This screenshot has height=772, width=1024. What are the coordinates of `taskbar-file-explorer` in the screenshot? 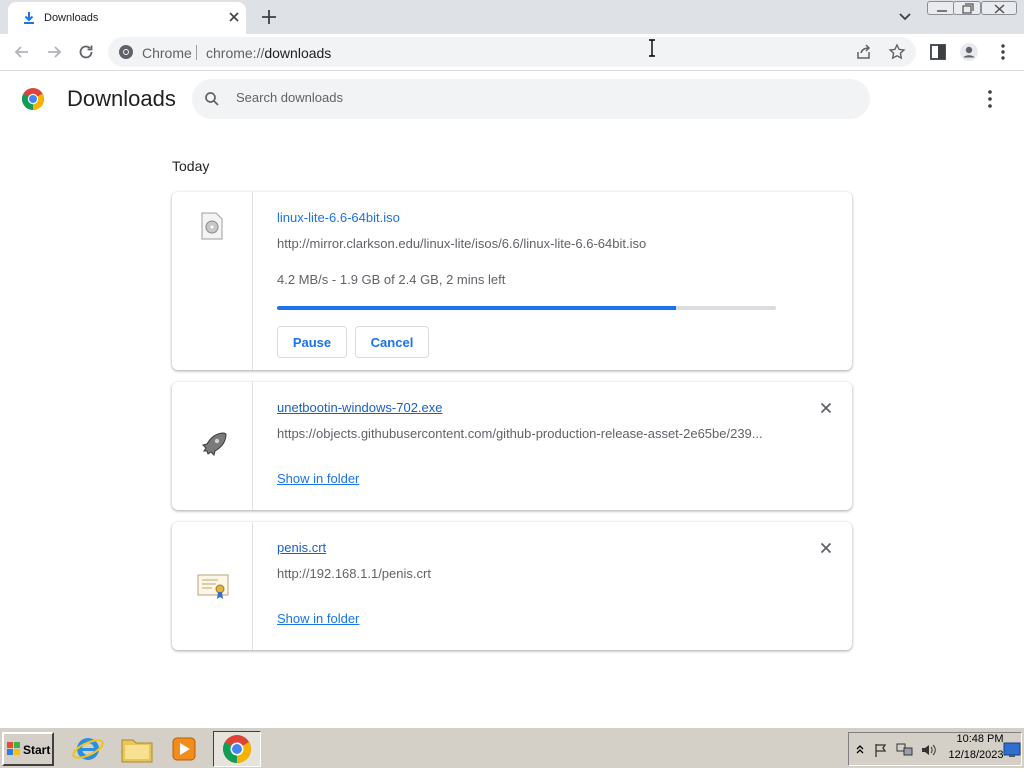 It's located at (137, 749).